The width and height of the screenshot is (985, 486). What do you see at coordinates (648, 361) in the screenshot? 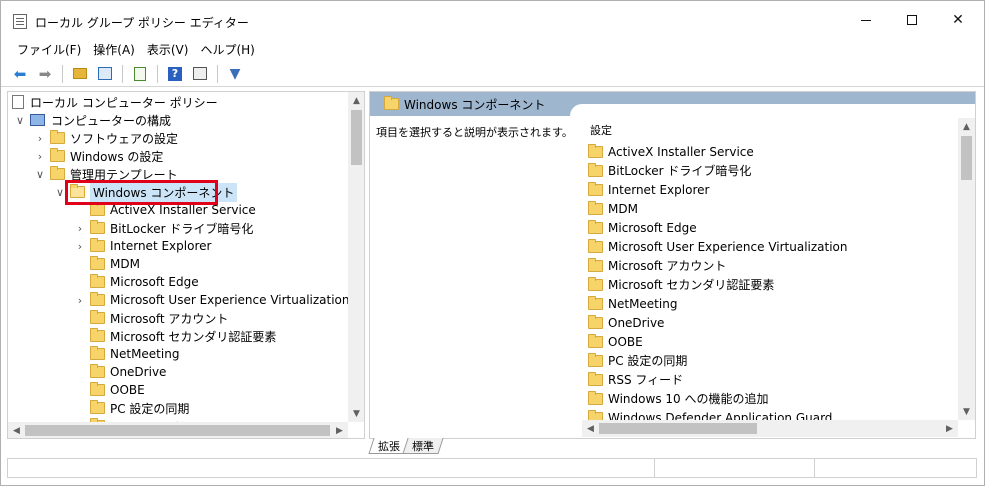
I see `list-item-label: PC 設定の同期` at bounding box center [648, 361].